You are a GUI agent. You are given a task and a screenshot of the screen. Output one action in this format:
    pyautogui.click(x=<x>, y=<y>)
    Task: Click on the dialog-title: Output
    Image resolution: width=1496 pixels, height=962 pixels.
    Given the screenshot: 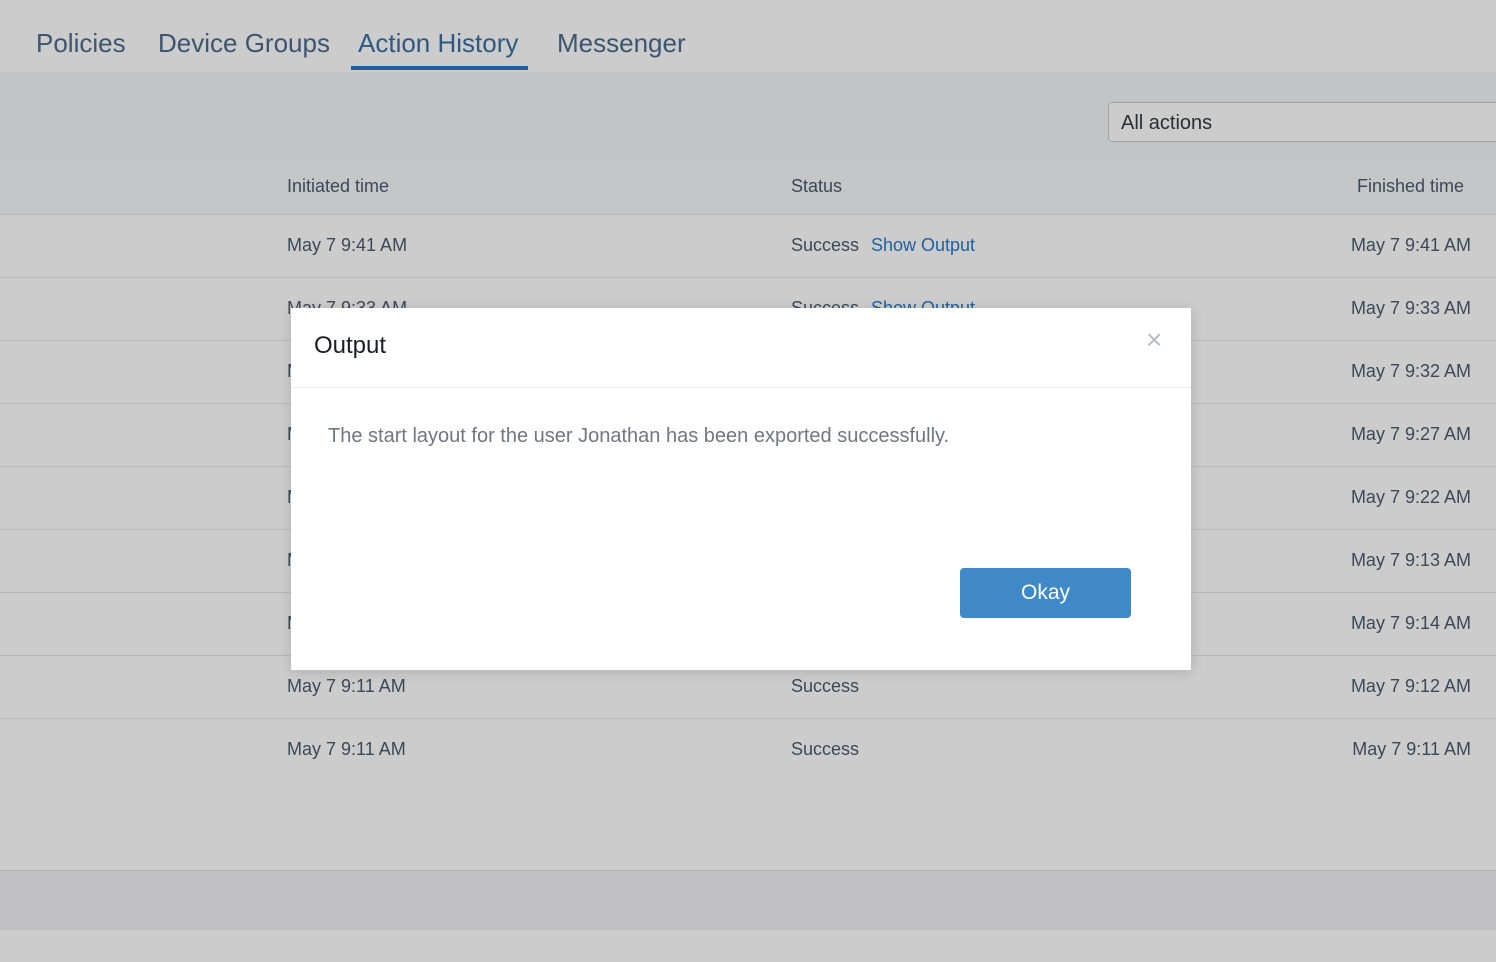 What is the action you would take?
    pyautogui.click(x=350, y=345)
    